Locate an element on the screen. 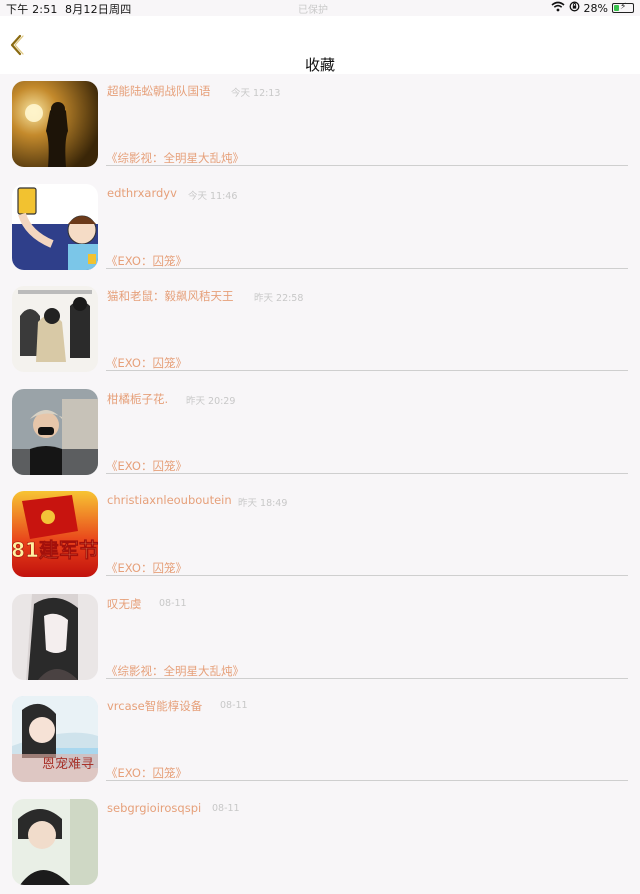 Image resolution: width=640 pixels, height=894 pixels. list-item: 恩宠难寻 vrcase智能椁设备 08-11 《EXO：囚笼》 is located at coordinates (320, 740).